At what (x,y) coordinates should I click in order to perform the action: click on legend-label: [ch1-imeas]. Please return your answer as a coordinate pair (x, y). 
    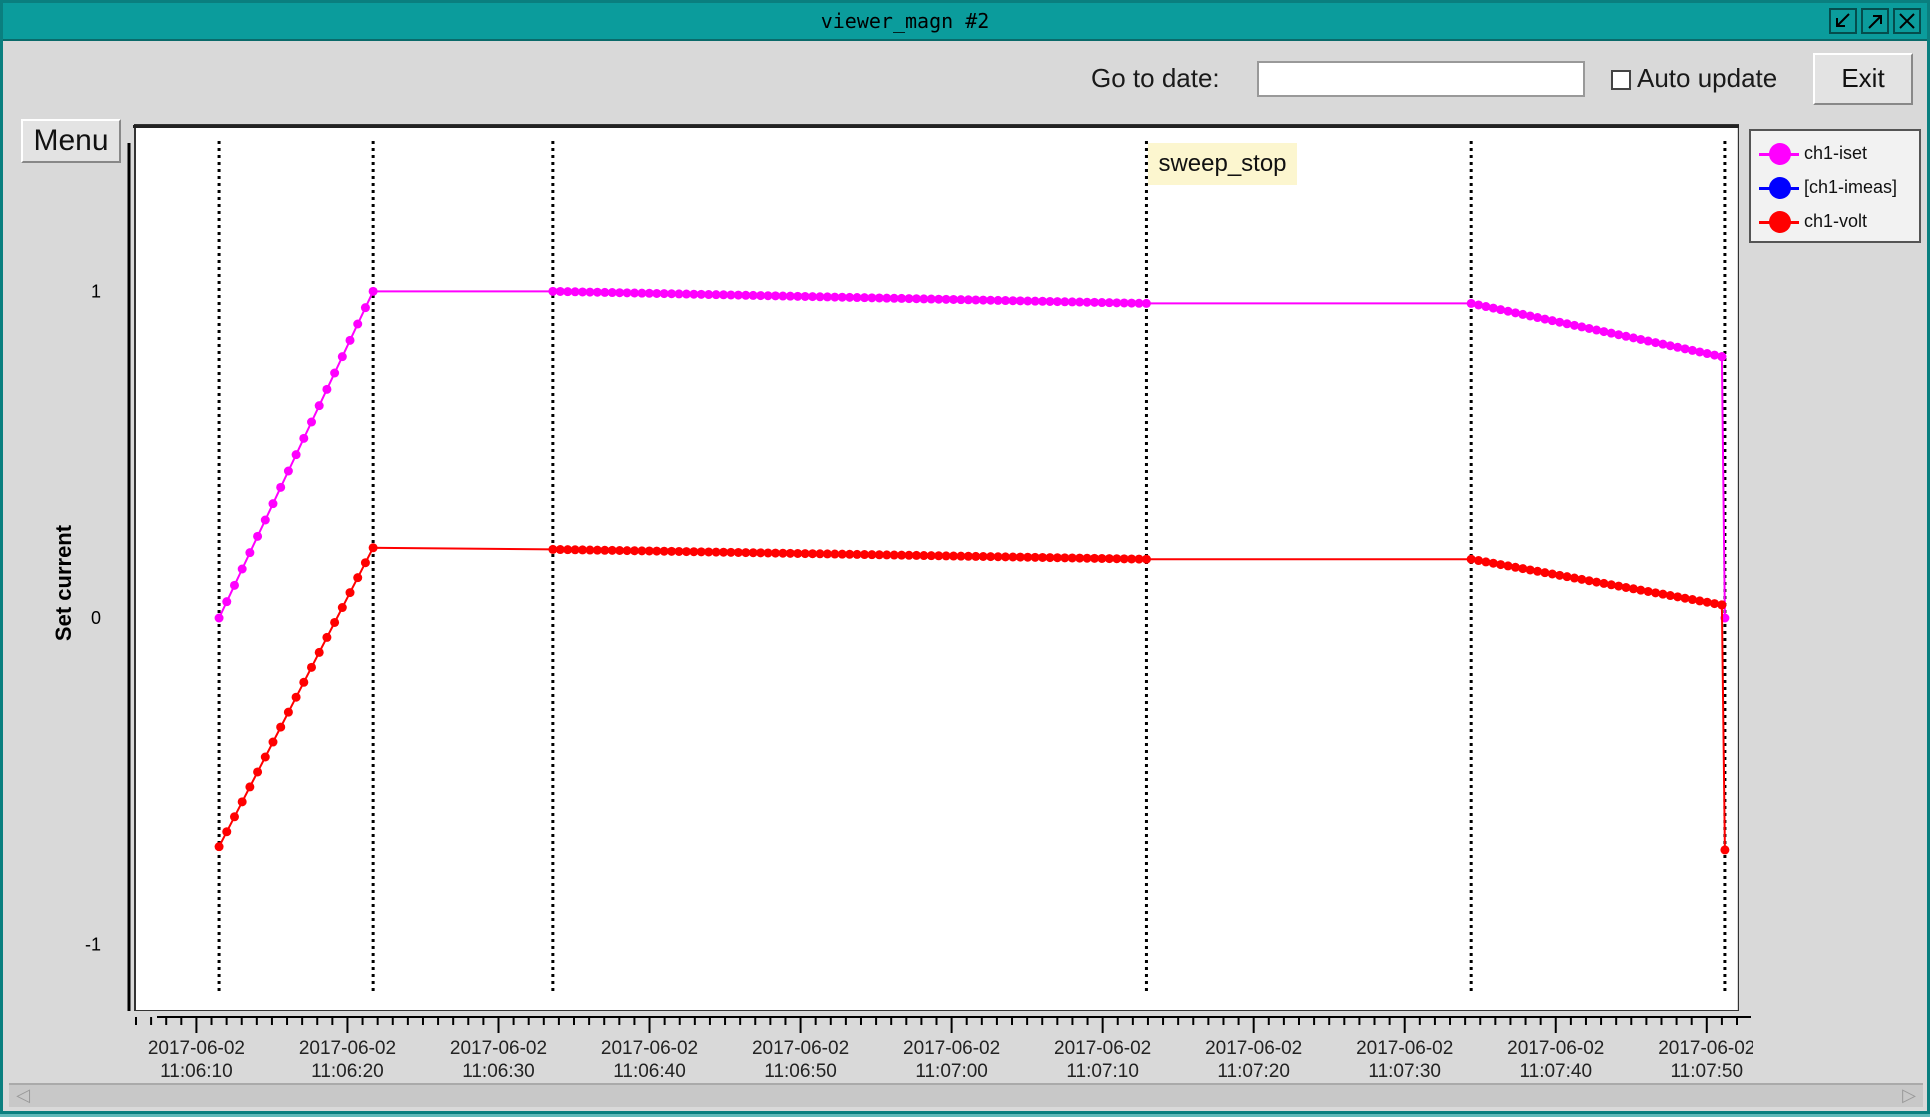
    Looking at the image, I should click on (1851, 187).